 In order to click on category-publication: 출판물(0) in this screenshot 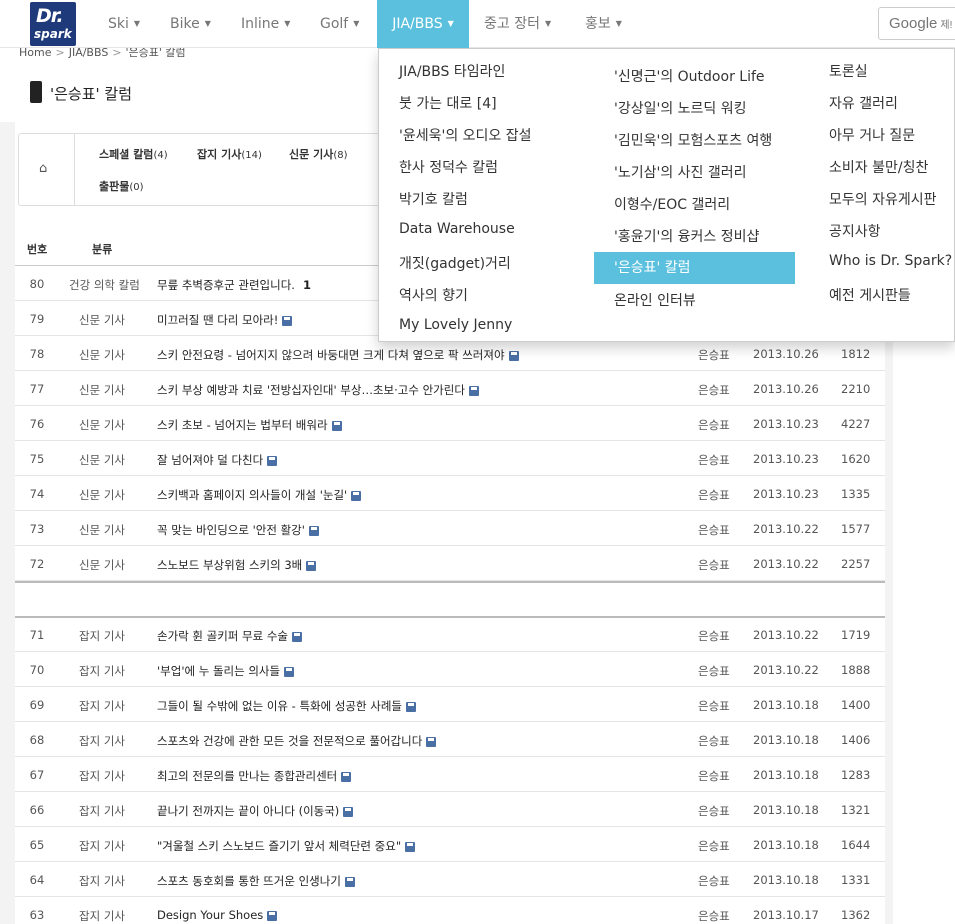, I will do `click(121, 186)`.